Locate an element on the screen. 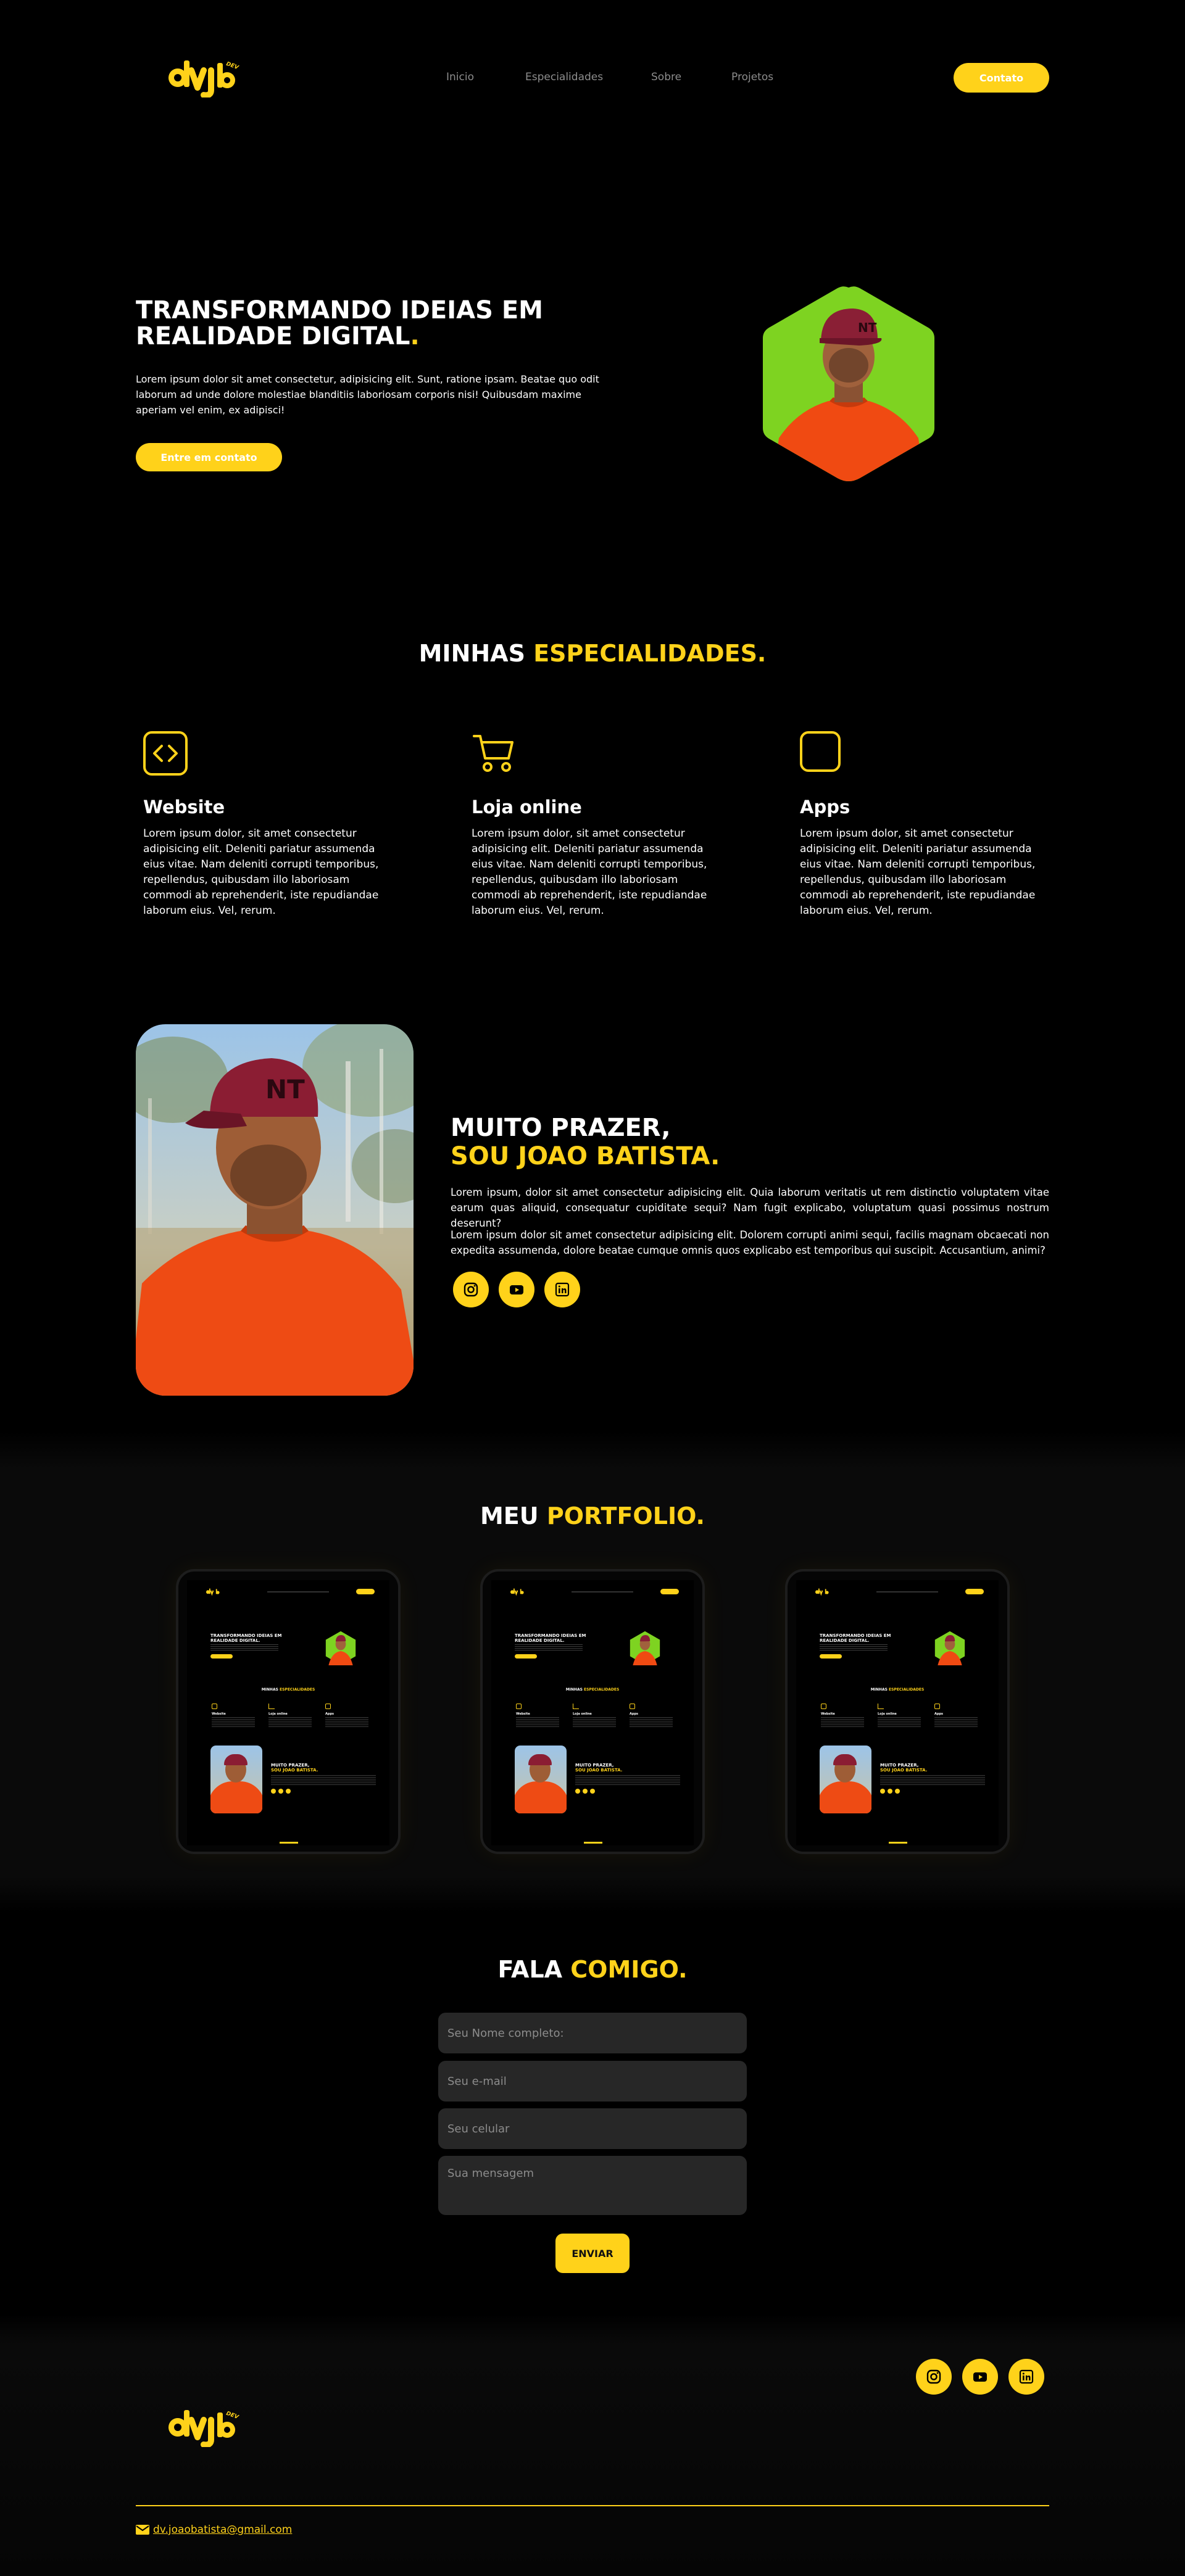 Image resolution: width=1185 pixels, height=2576 pixels. footer-email-text: dv.joaobatista@gmail.com is located at coordinates (223, 2530).